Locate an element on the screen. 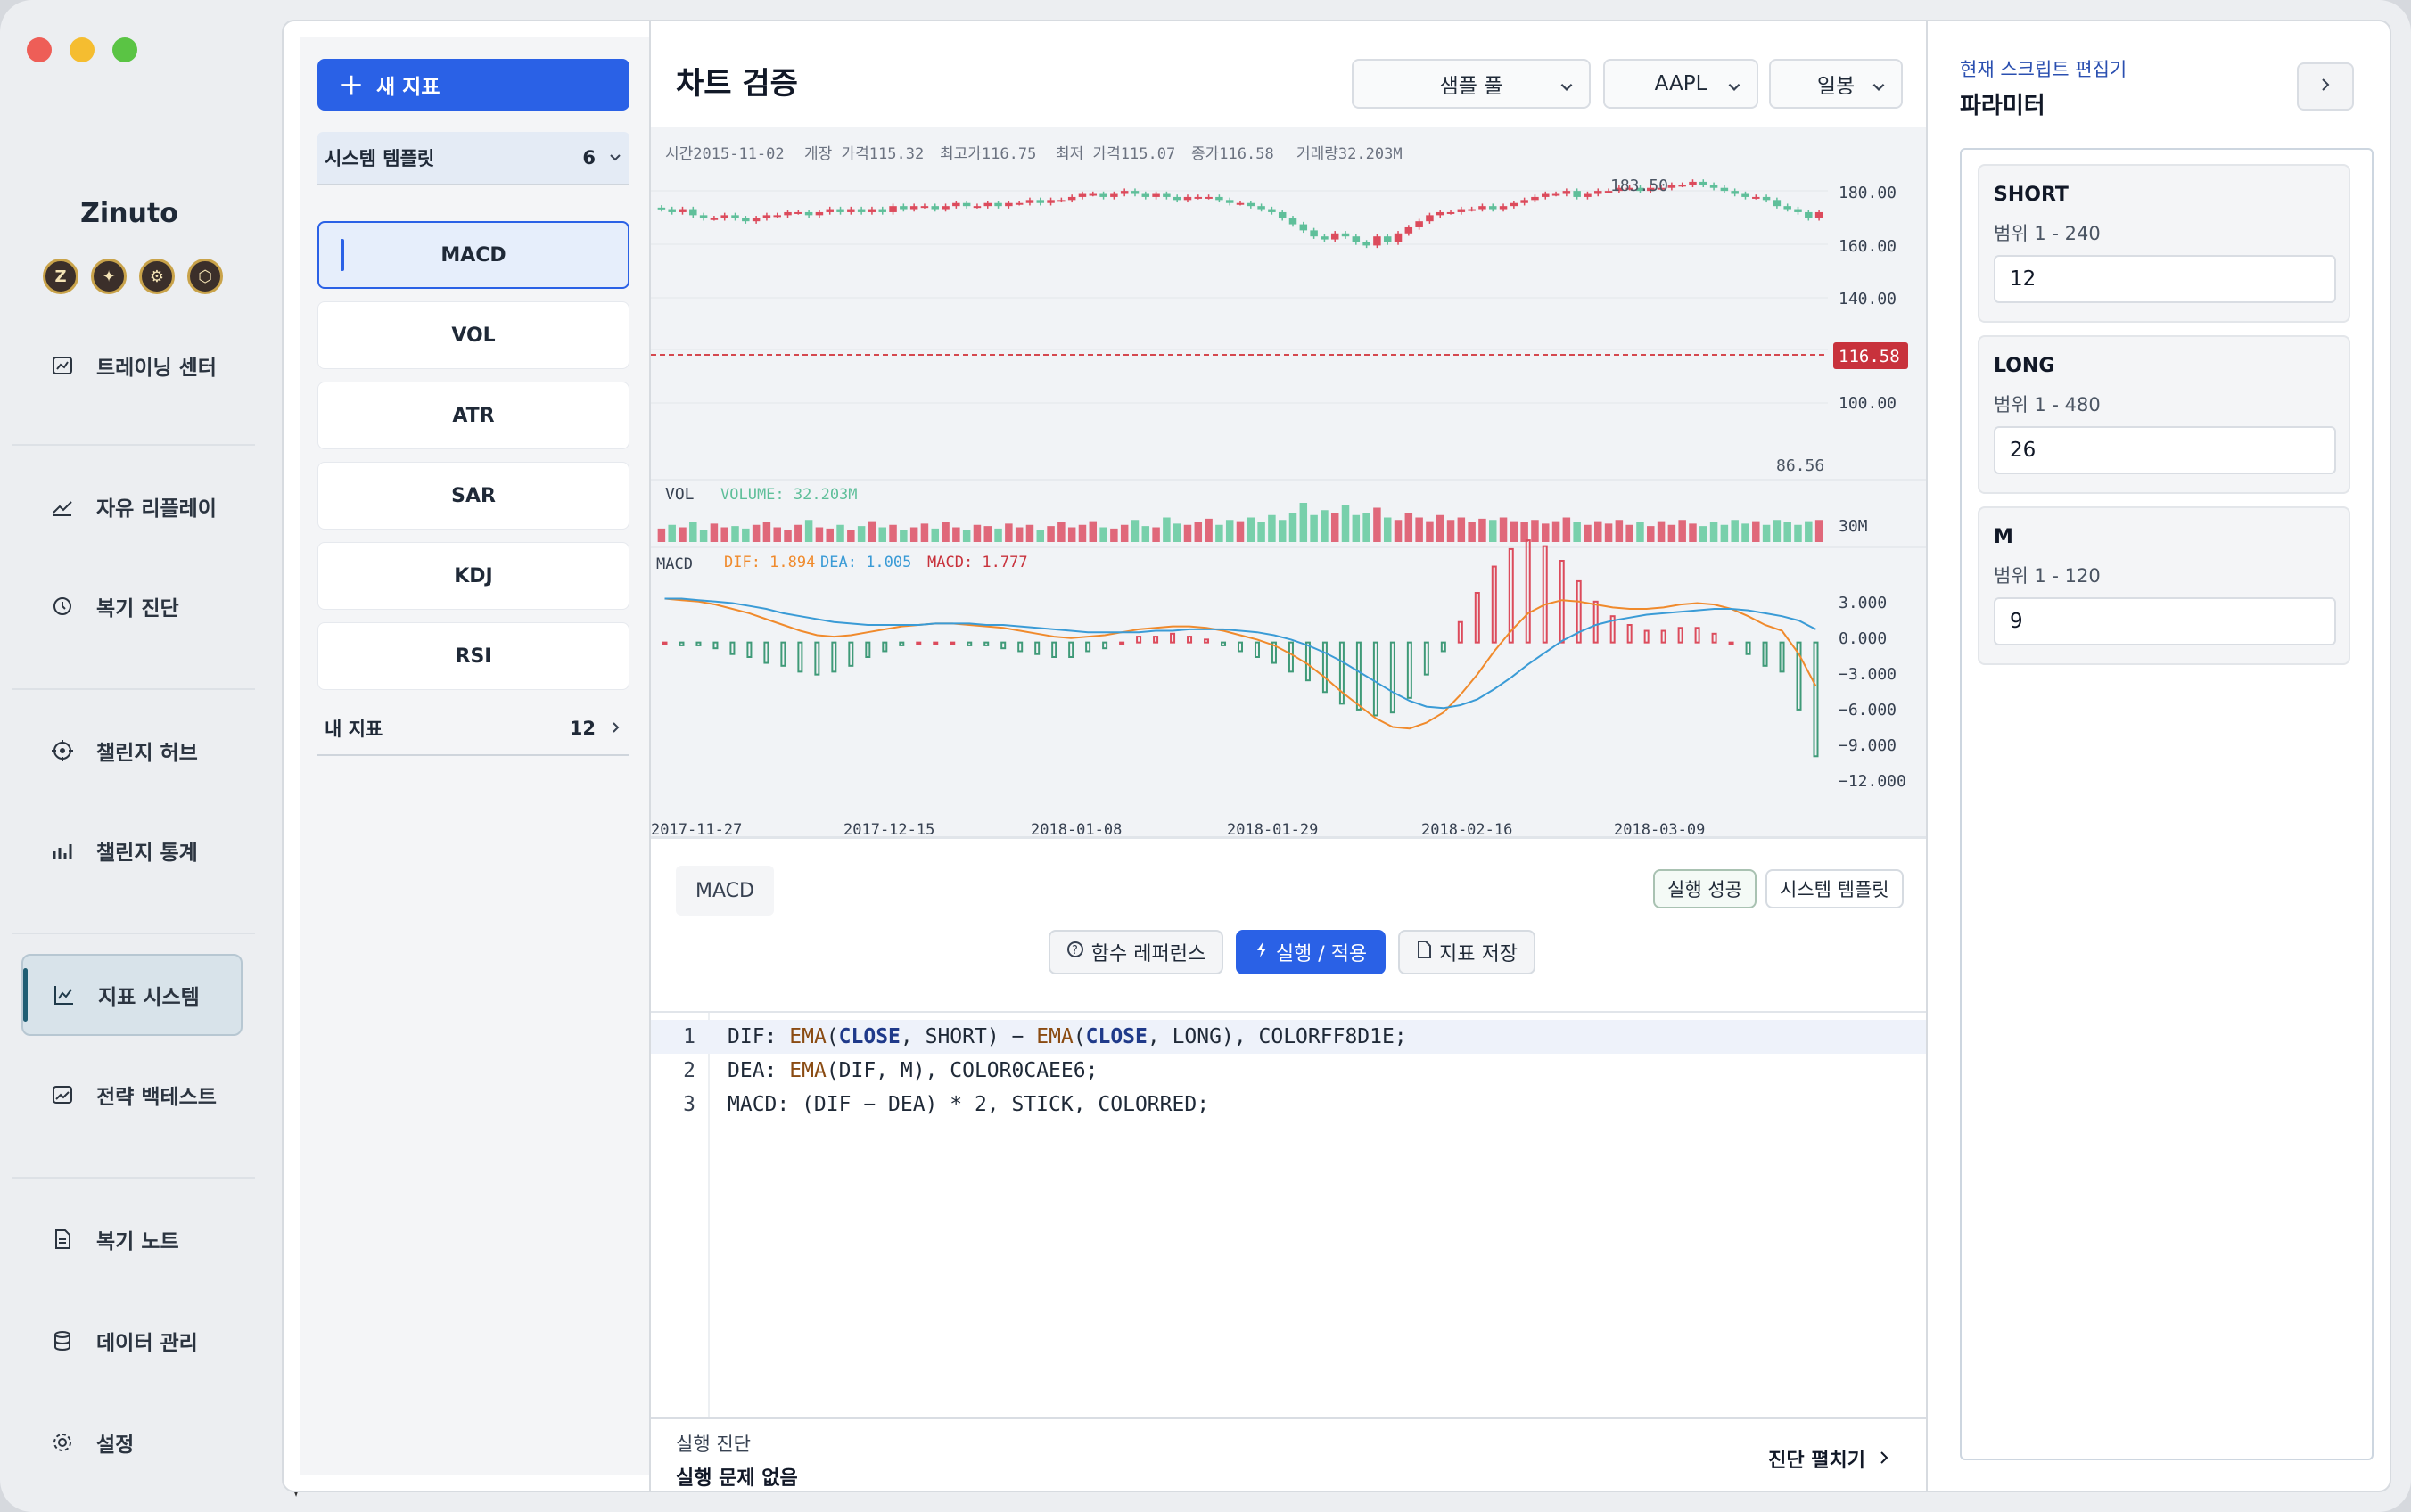 The width and height of the screenshot is (2411, 1512). plus-icon: ＋ is located at coordinates (352, 86).